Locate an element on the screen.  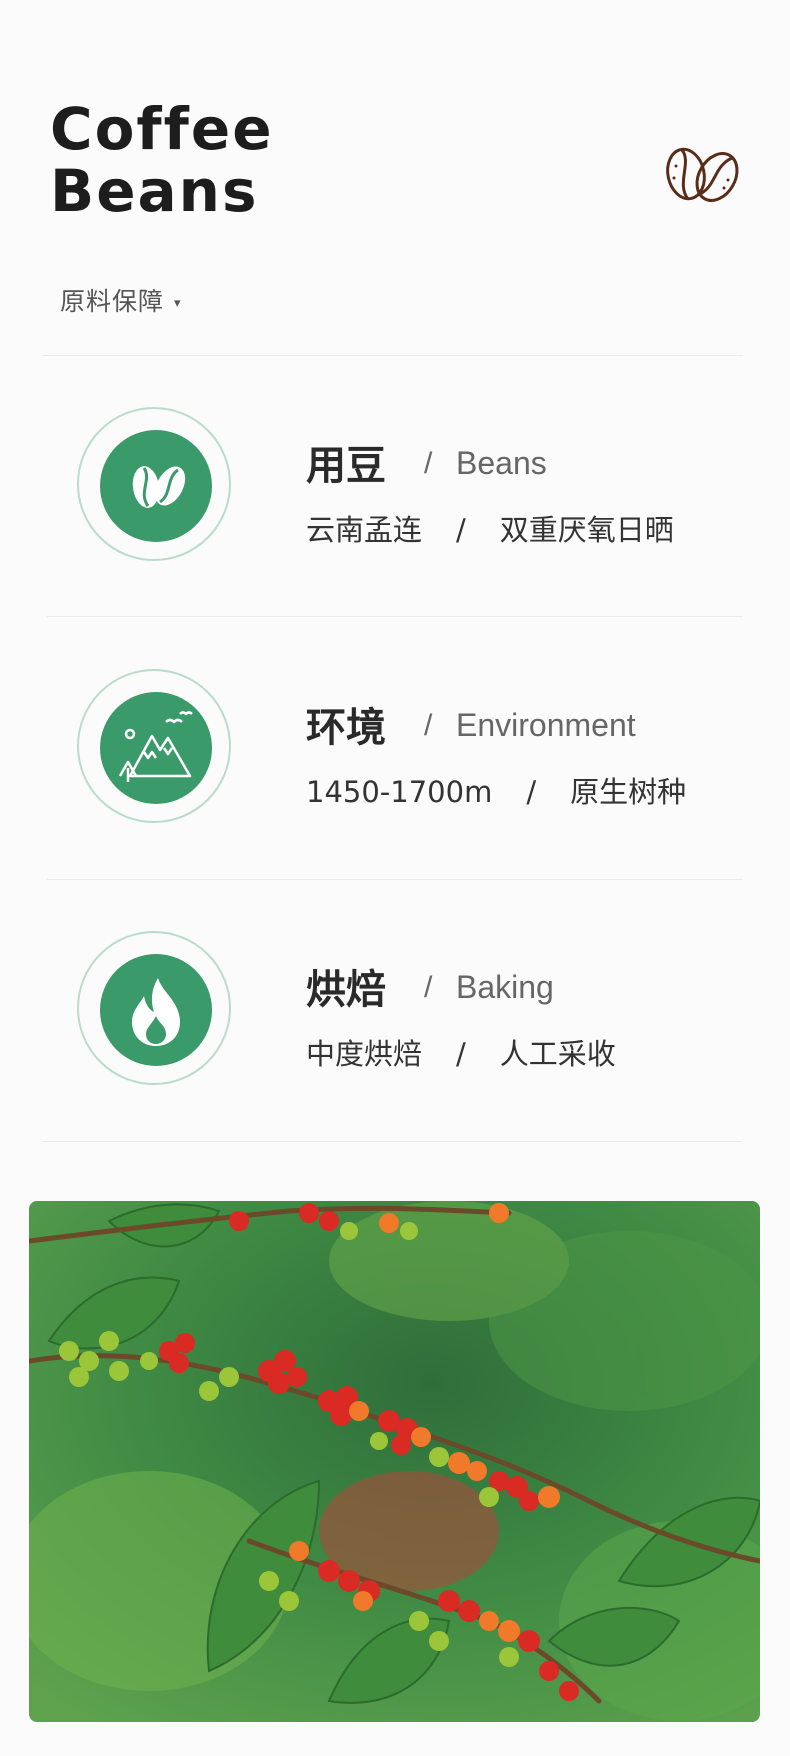
page-title: Coffee Beans is located at coordinates (162, 160).